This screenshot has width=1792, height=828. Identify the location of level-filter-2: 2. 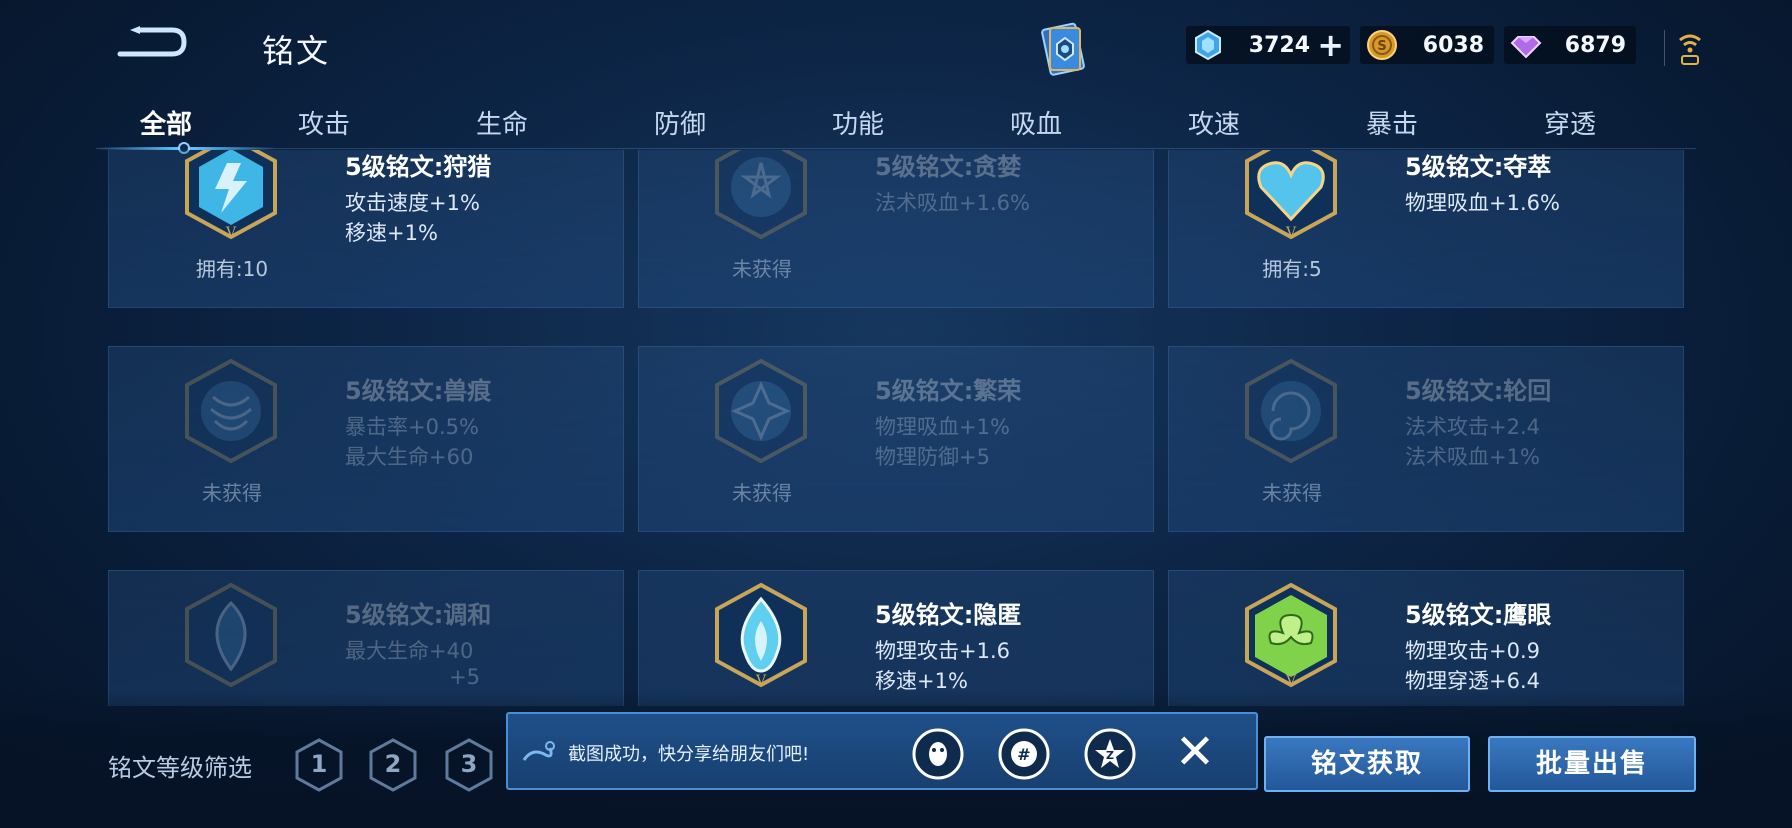
(393, 765).